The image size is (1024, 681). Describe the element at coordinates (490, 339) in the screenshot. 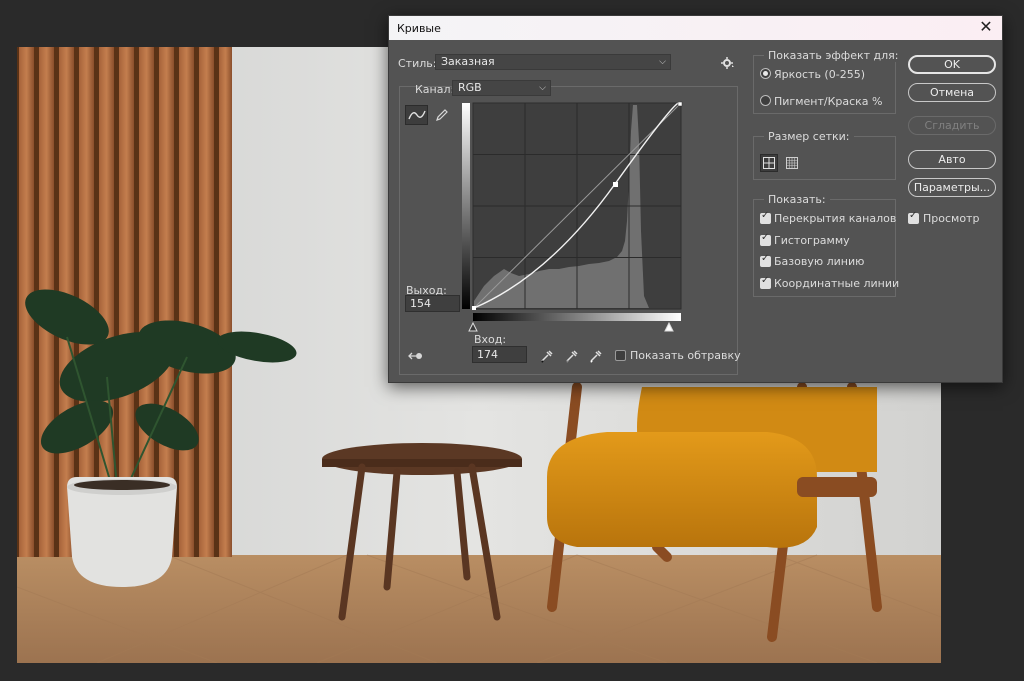

I see `input-label: Вход:` at that location.